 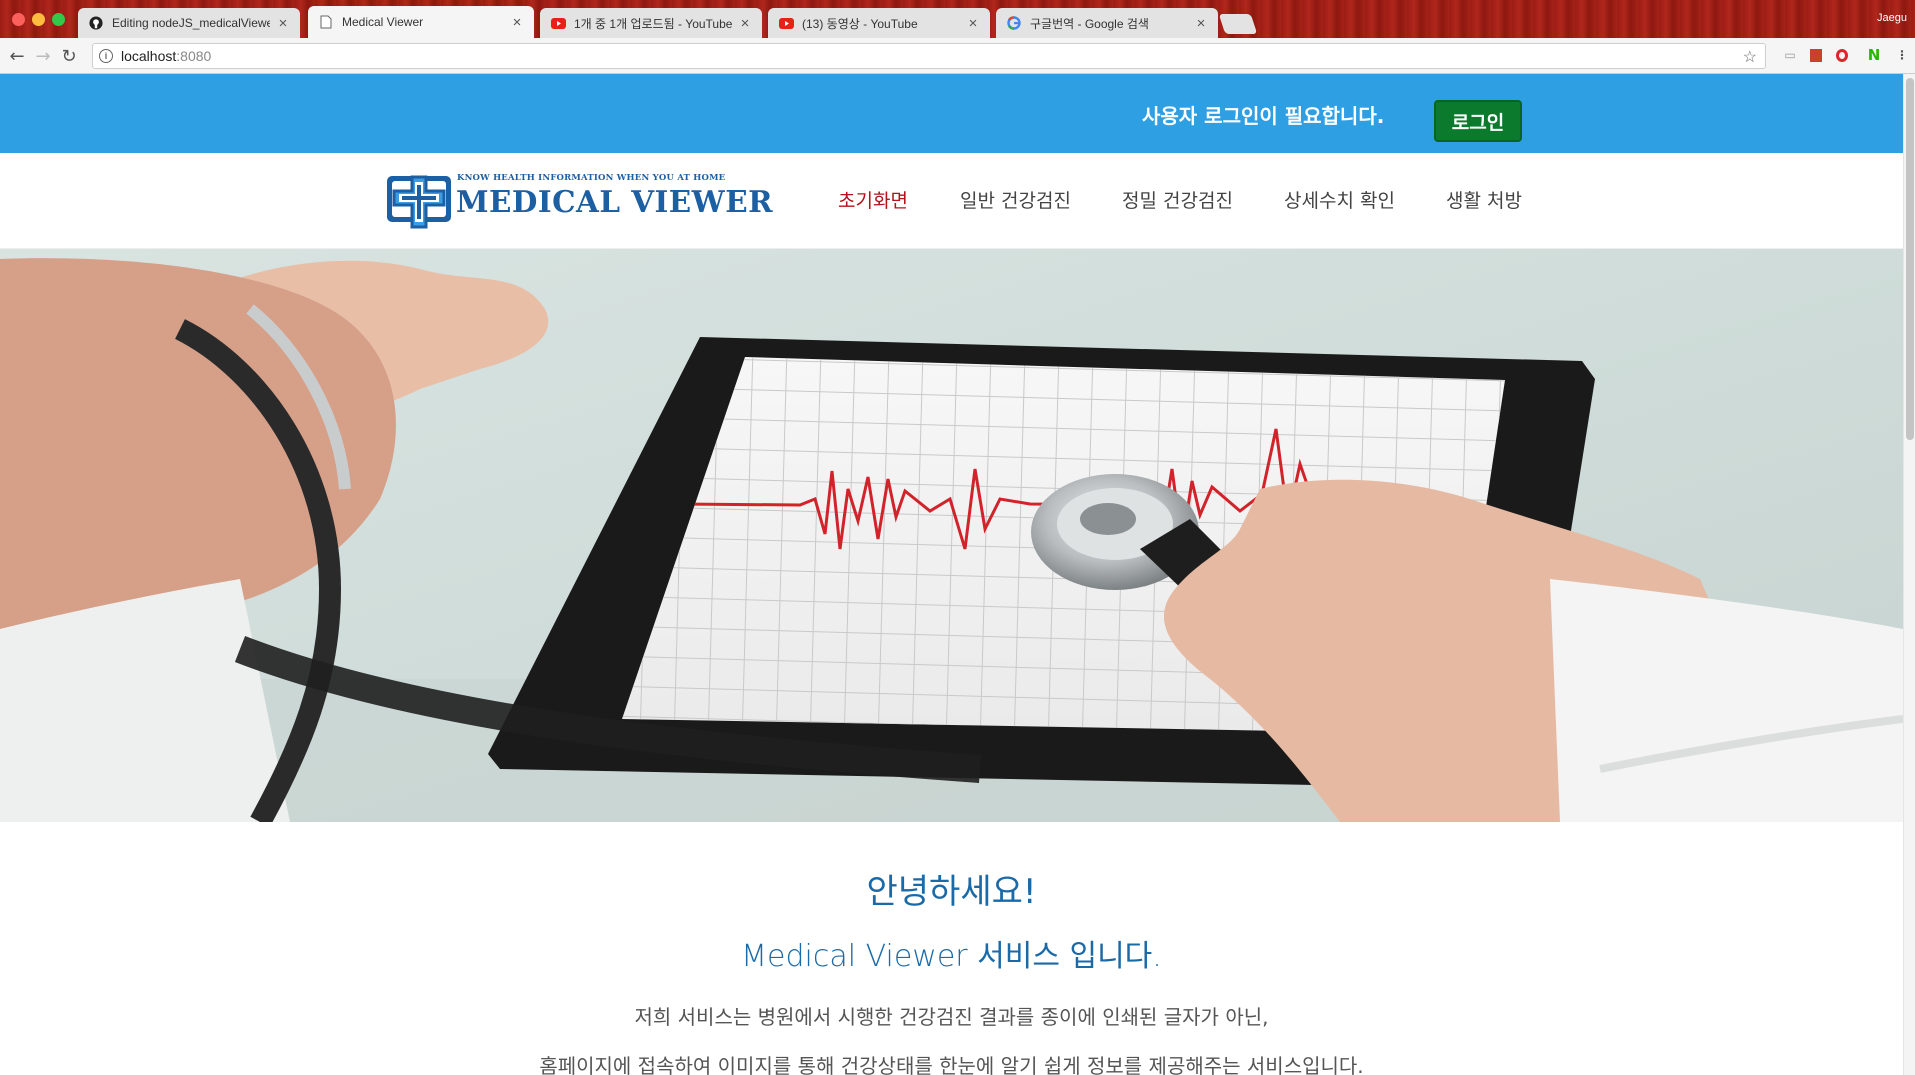 What do you see at coordinates (1015, 199) in the screenshot?
I see `nav-general-checkup: 일반 건강검진` at bounding box center [1015, 199].